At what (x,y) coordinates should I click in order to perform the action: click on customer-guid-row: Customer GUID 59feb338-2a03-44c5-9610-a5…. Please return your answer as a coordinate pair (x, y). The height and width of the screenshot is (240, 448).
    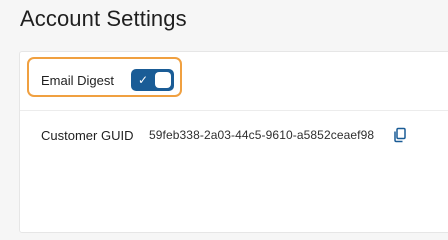
    Looking at the image, I should click on (234, 135).